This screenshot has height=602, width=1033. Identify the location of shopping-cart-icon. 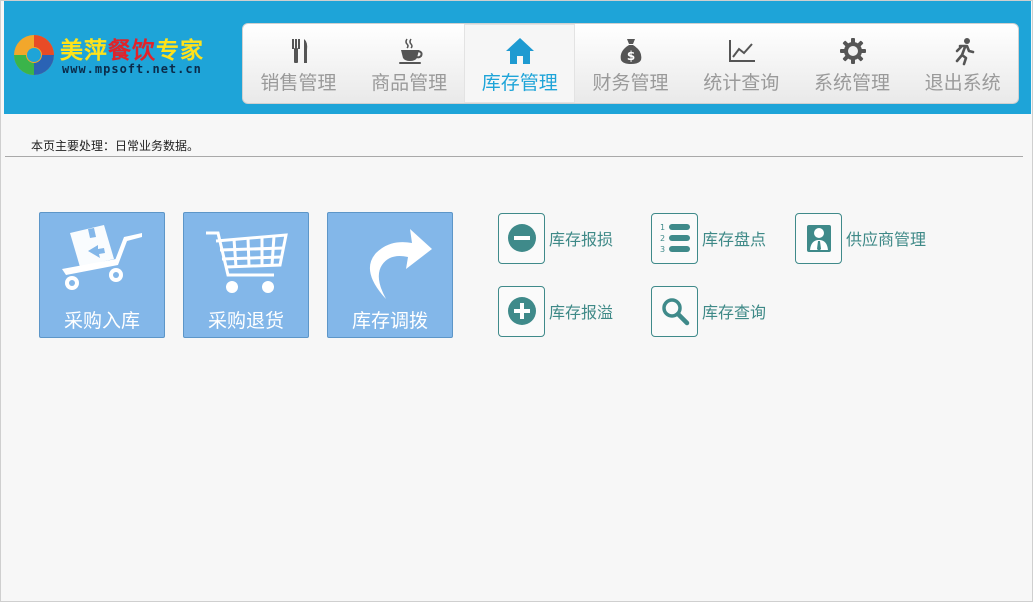
(247, 262).